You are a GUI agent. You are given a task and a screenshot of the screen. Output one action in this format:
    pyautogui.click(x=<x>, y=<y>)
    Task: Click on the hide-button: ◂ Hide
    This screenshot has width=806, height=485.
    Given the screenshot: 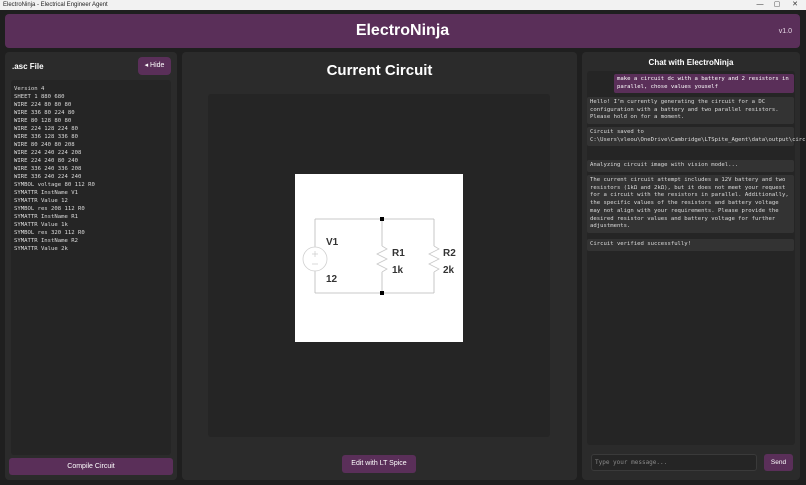 What is the action you would take?
    pyautogui.click(x=154, y=66)
    